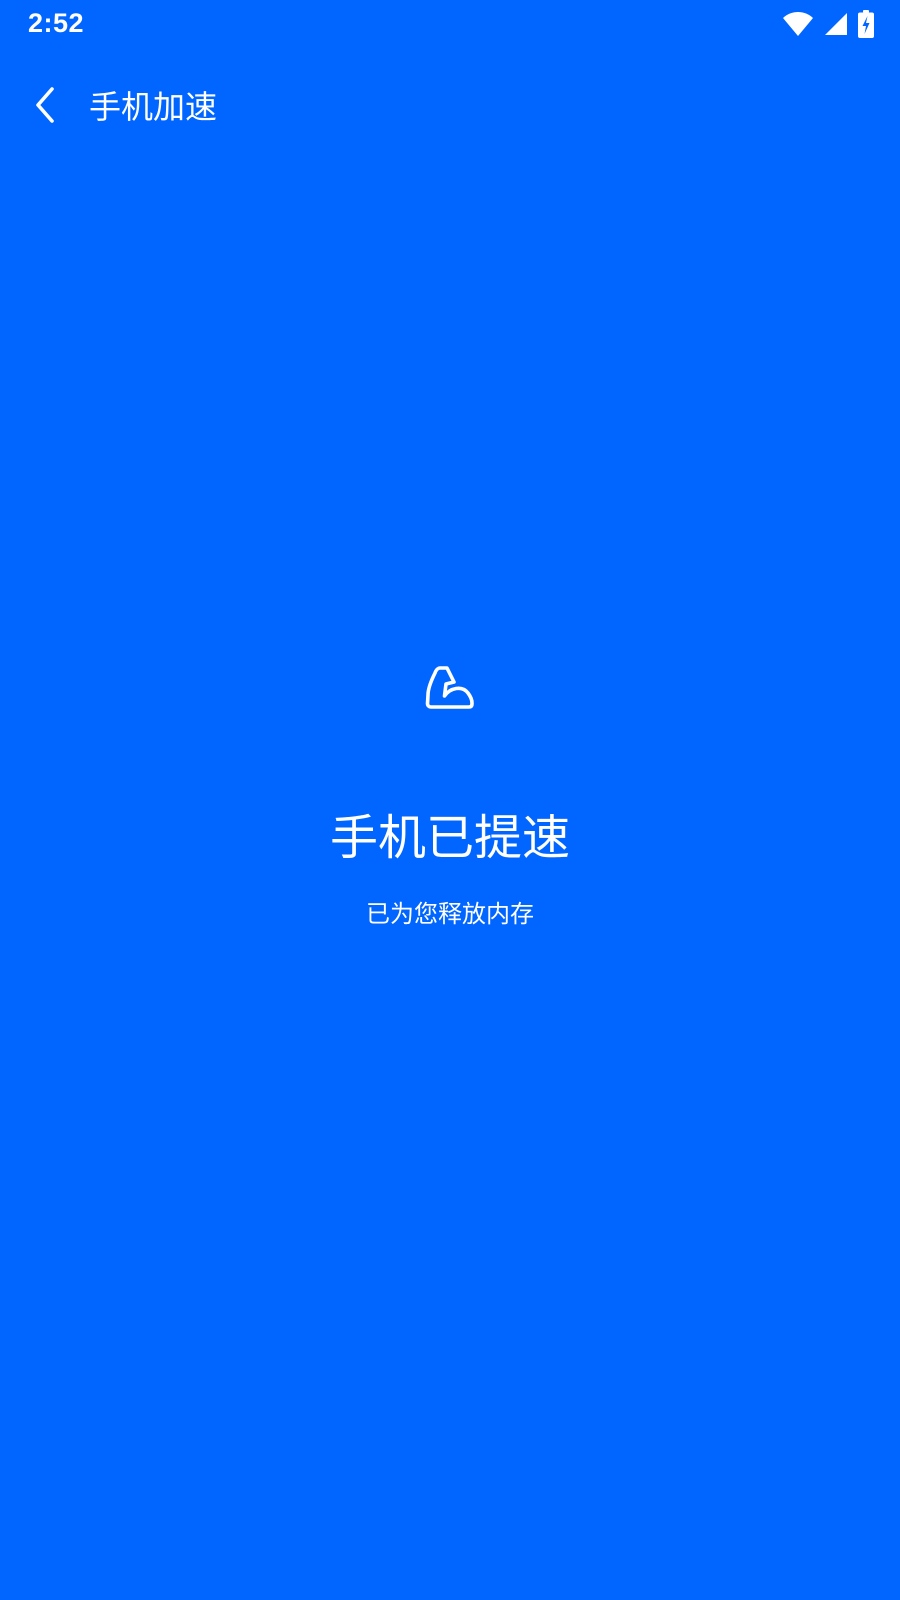 The height and width of the screenshot is (1600, 900). Describe the element at coordinates (798, 24) in the screenshot. I see `wifi-icon` at that location.